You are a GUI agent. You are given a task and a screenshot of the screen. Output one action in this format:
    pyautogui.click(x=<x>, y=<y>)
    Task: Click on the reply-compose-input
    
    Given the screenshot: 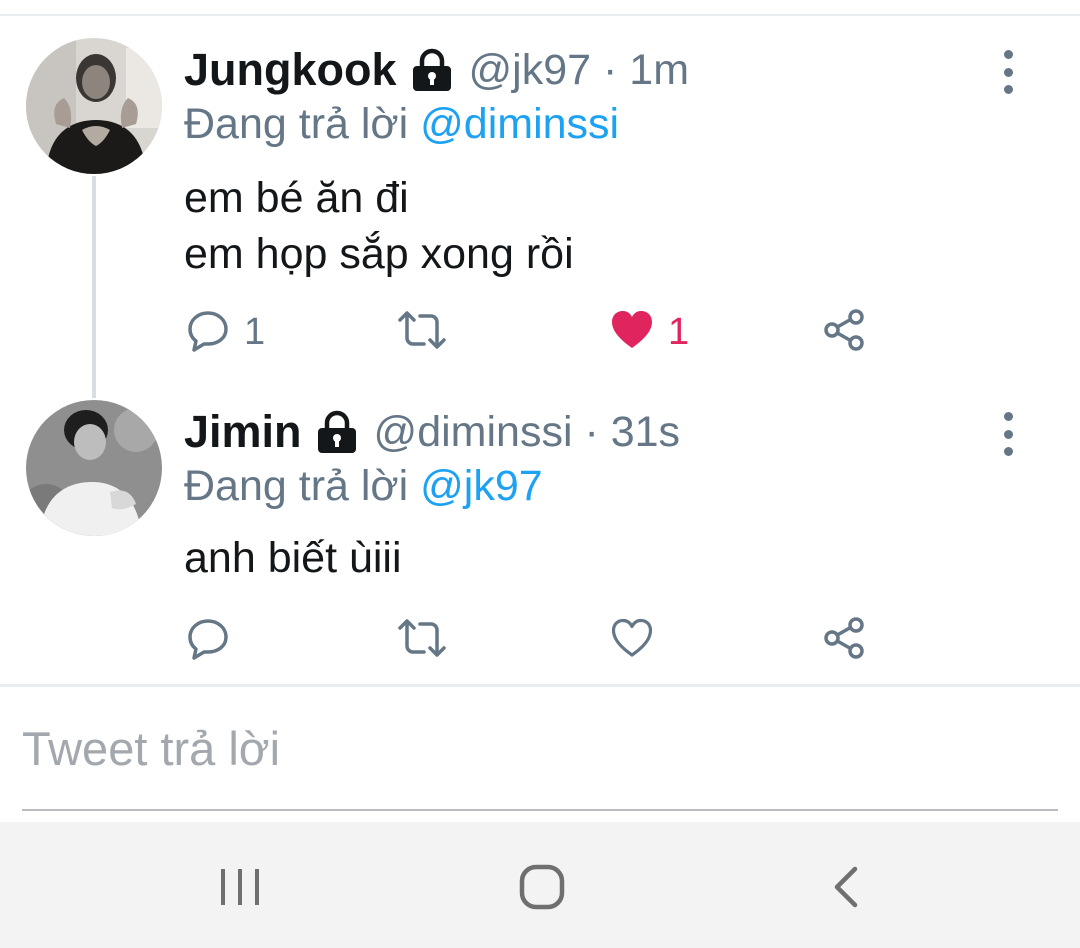 What is the action you would take?
    pyautogui.click(x=540, y=748)
    